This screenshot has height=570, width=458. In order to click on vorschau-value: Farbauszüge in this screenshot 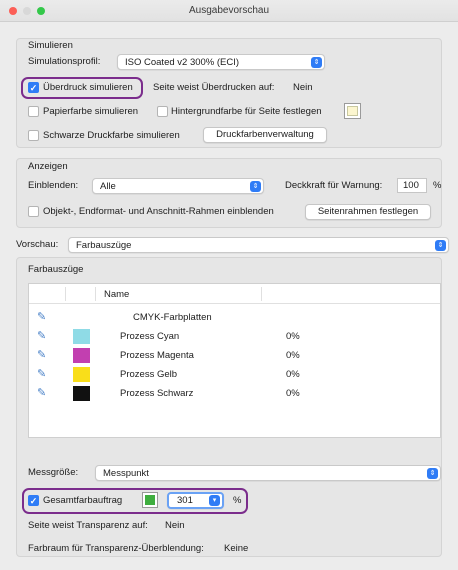, I will do `click(104, 245)`.